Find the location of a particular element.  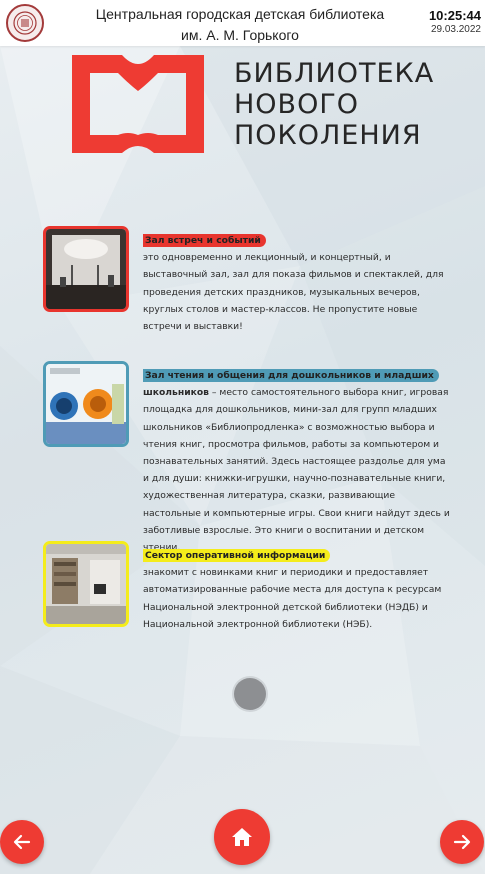

library-emblem-icon is located at coordinates (25, 23).